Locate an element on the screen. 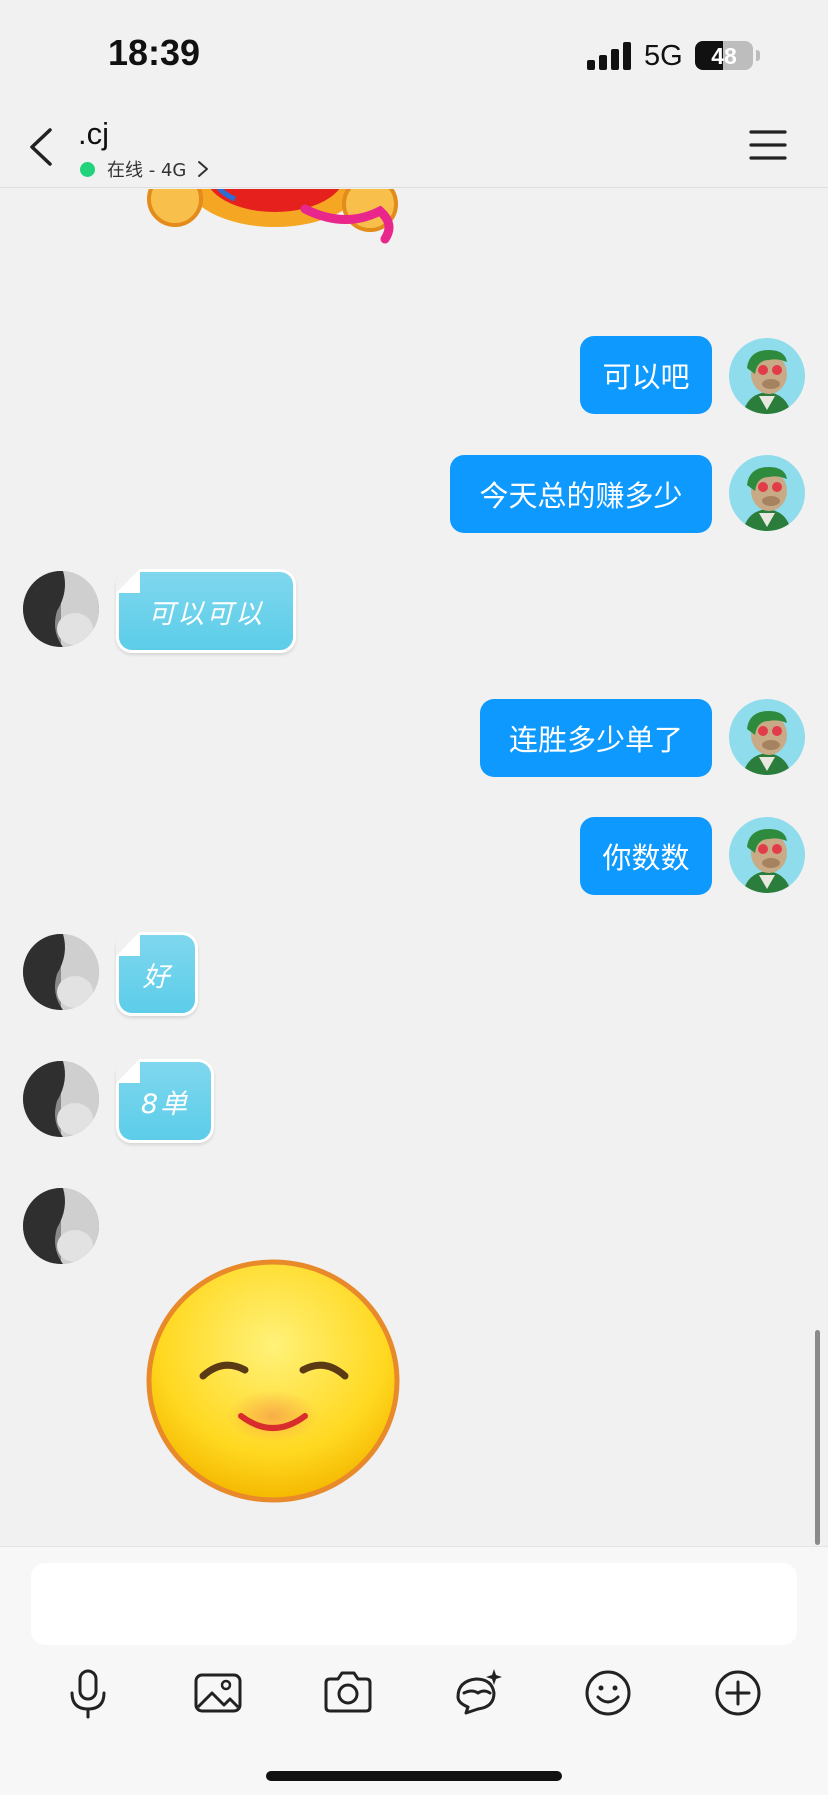  image-icon is located at coordinates (218, 1693).